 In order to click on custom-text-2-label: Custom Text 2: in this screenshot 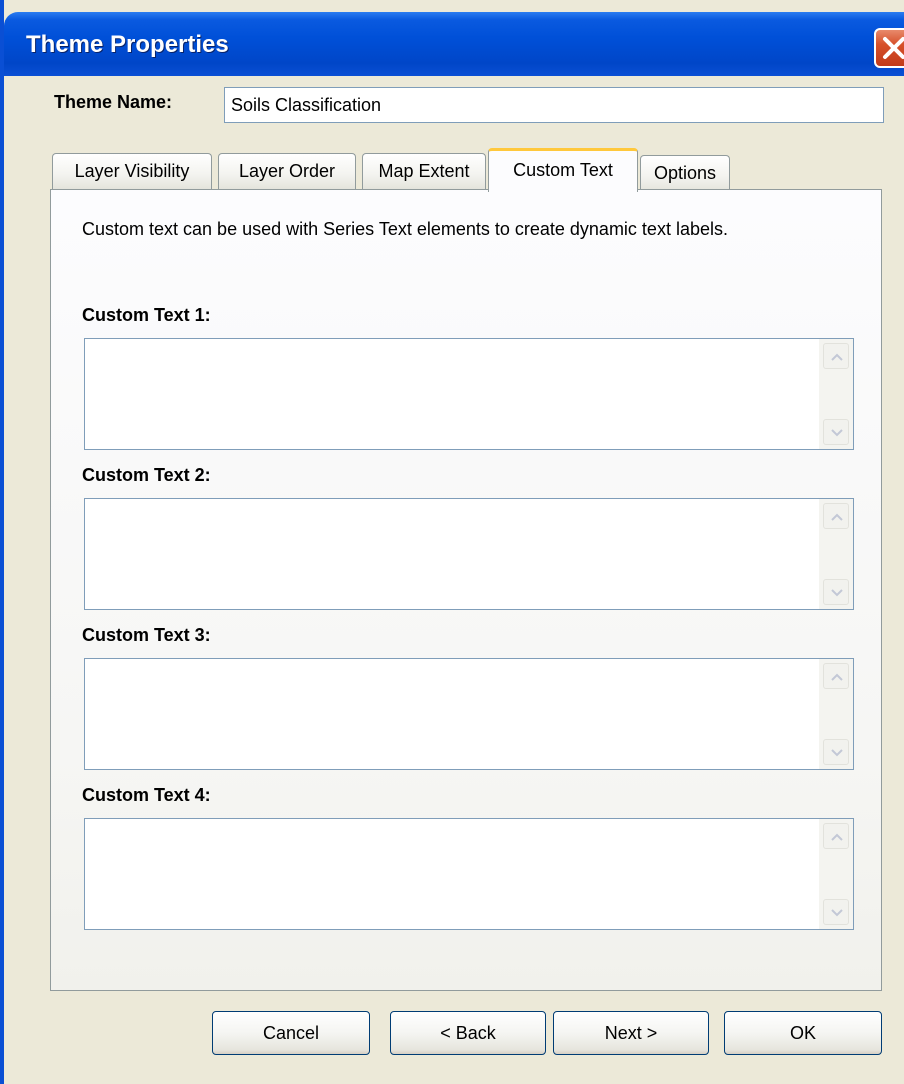, I will do `click(146, 475)`.